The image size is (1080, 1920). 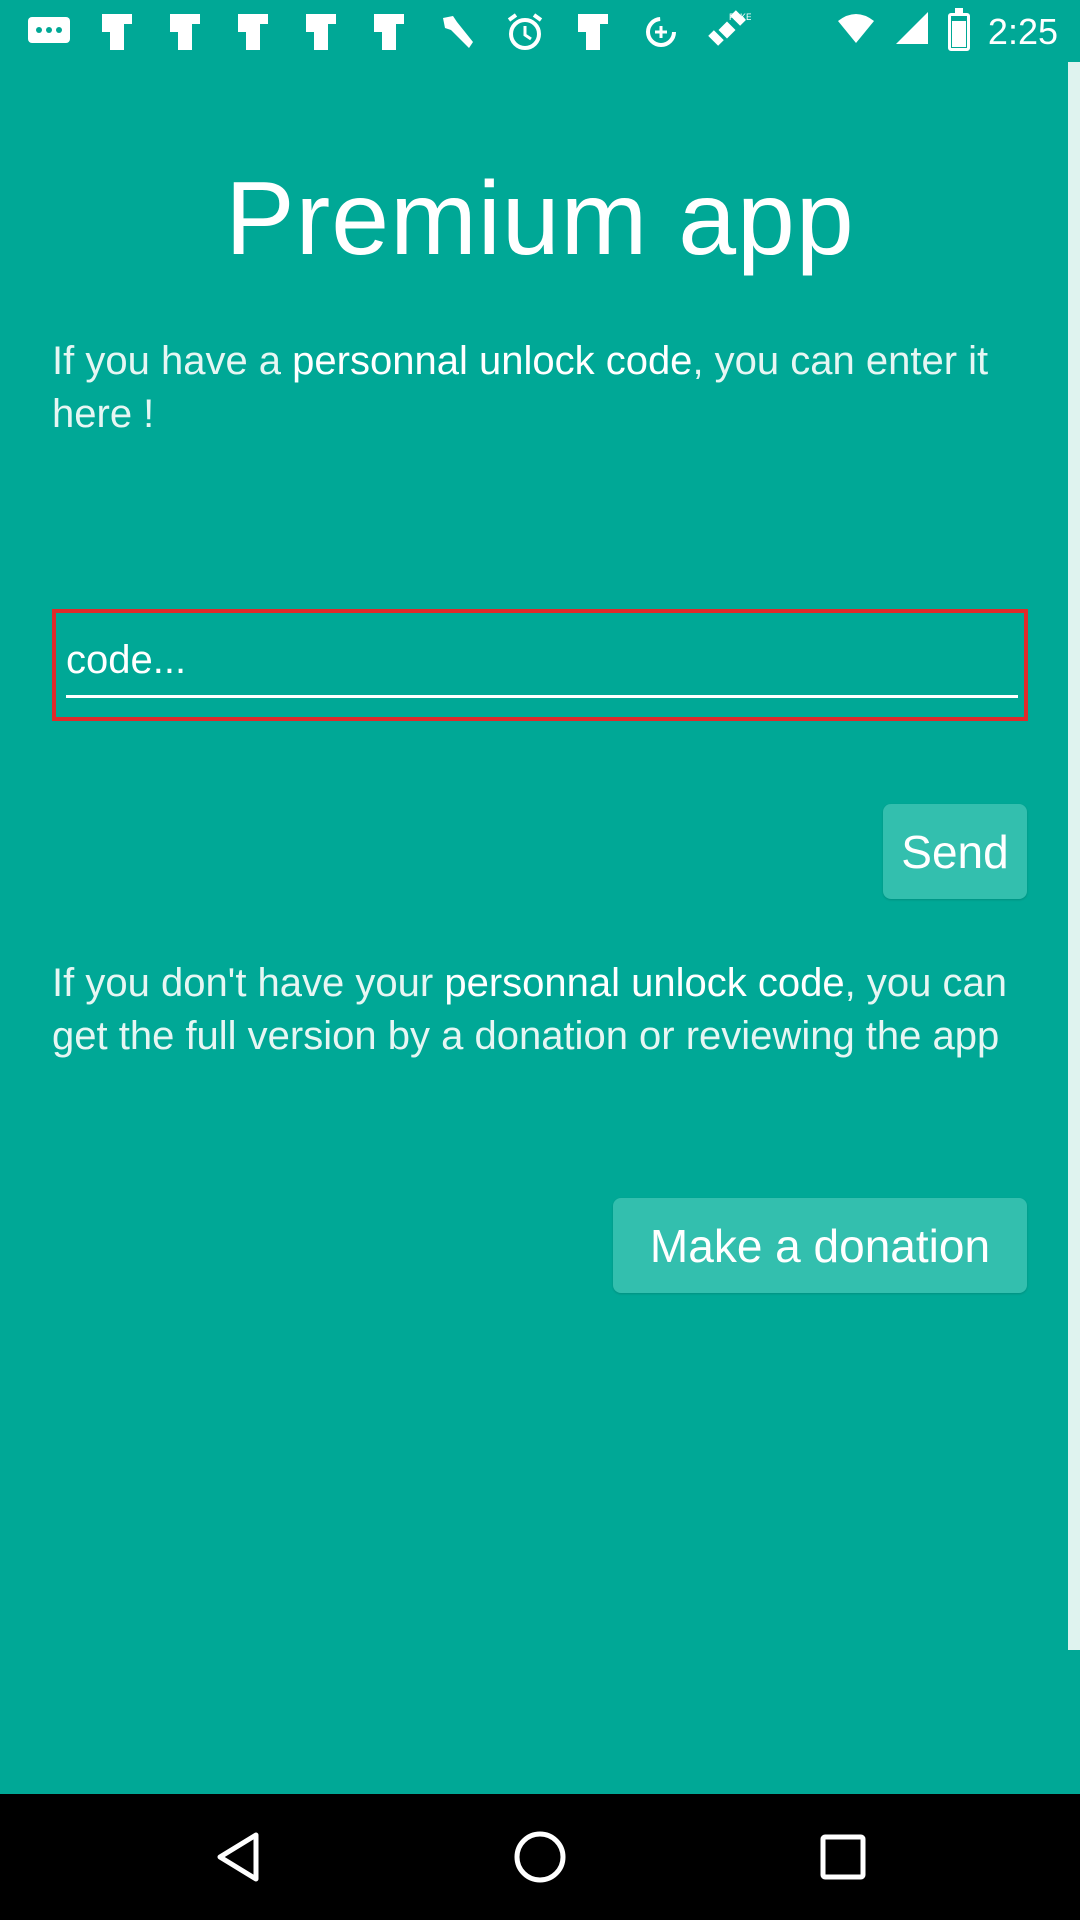 I want to click on battery-icon, so click(x=958, y=29).